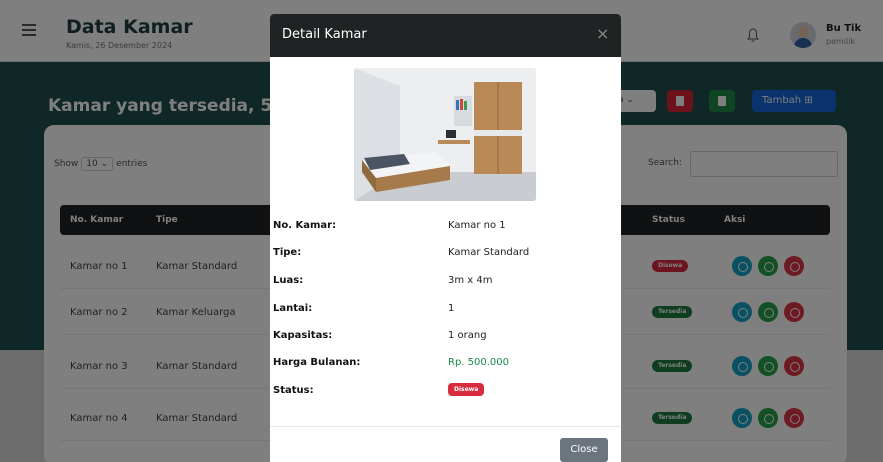 The height and width of the screenshot is (462, 883). What do you see at coordinates (305, 225) in the screenshot?
I see `detail-label-no-kamar: No. Kamar:` at bounding box center [305, 225].